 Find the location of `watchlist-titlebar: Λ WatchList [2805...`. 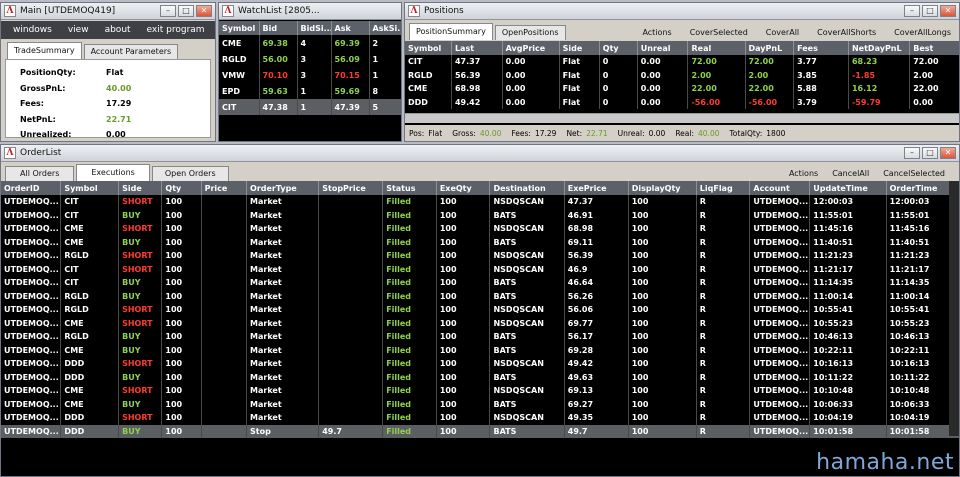

watchlist-titlebar: Λ WatchList [2805... is located at coordinates (310, 11).